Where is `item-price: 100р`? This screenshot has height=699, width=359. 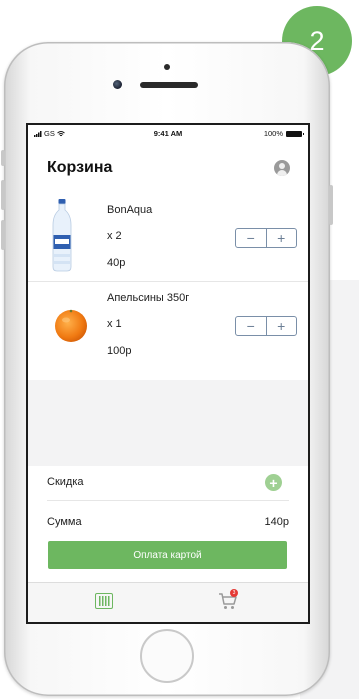 item-price: 100р is located at coordinates (119, 351).